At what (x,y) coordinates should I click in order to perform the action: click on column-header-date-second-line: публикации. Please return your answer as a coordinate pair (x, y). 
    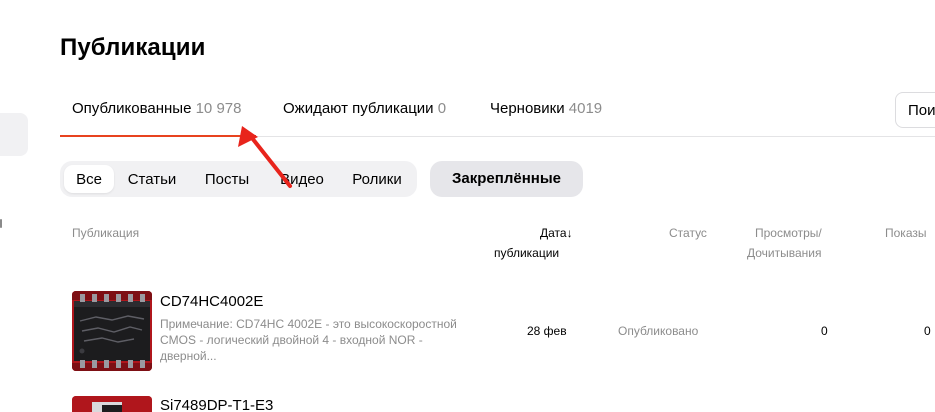
    Looking at the image, I should click on (527, 253).